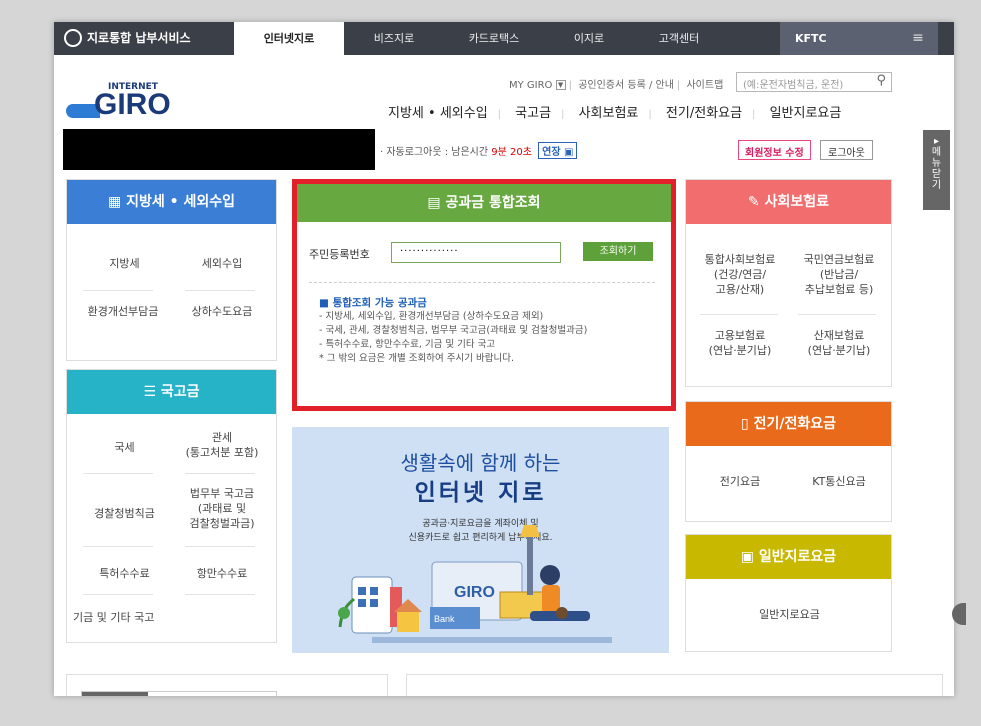 The image size is (981, 726). I want to click on note-line: - 지방세, 세외수입, 환경개선부담금 (상하수도요금 제외), so click(431, 316).